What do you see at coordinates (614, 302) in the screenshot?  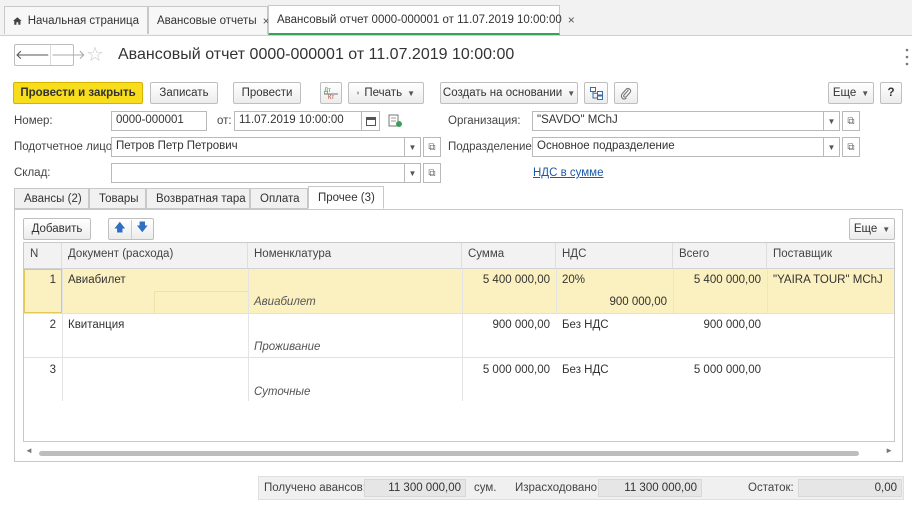 I see `vat-sum-cell: 900 000,00` at bounding box center [614, 302].